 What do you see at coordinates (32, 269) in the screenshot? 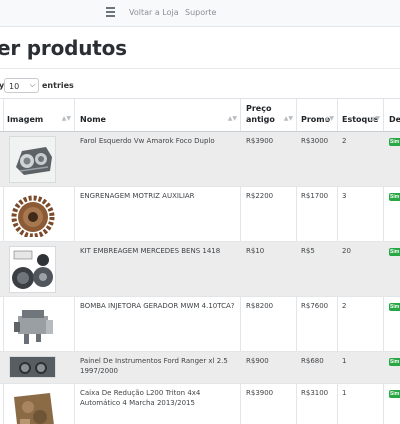
I see `product-image-clutch-kit` at bounding box center [32, 269].